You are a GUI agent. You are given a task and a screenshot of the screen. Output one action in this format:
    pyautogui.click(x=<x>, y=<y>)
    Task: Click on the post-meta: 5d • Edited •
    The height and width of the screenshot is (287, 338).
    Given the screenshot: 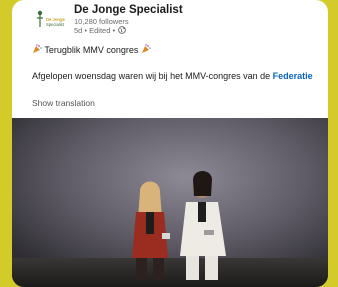 What is the action you would take?
    pyautogui.click(x=128, y=31)
    